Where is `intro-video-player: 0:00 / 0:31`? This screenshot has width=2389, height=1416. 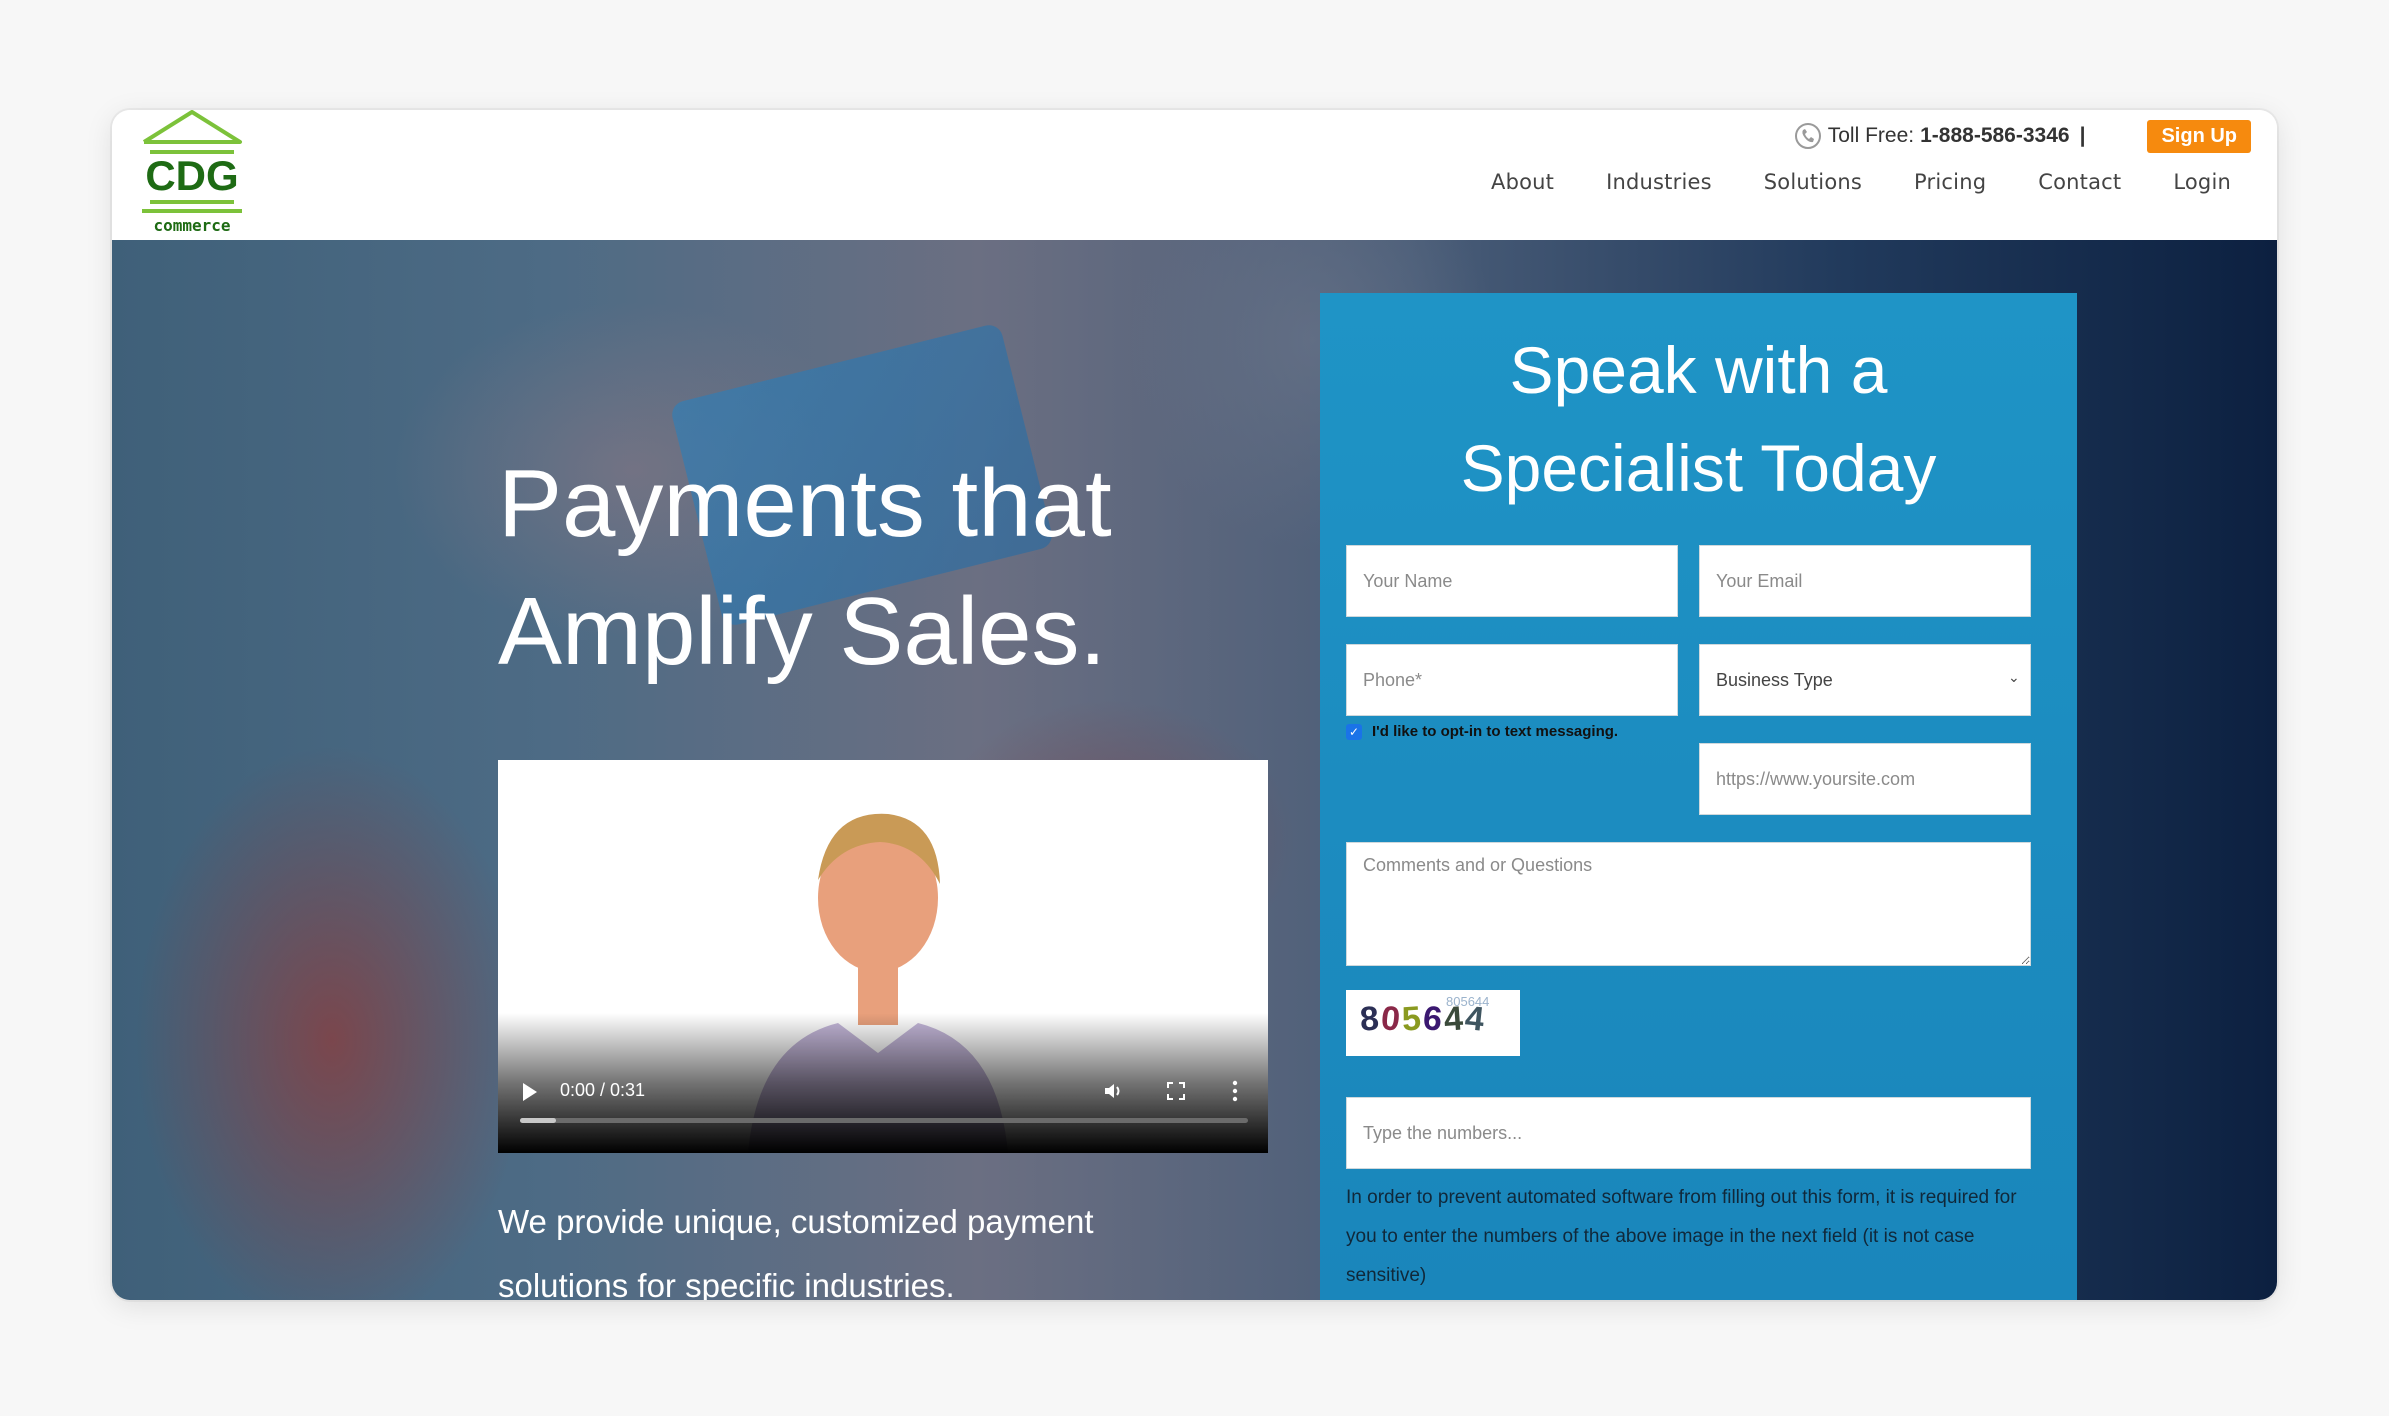
intro-video-player: 0:00 / 0:31 is located at coordinates (883, 956).